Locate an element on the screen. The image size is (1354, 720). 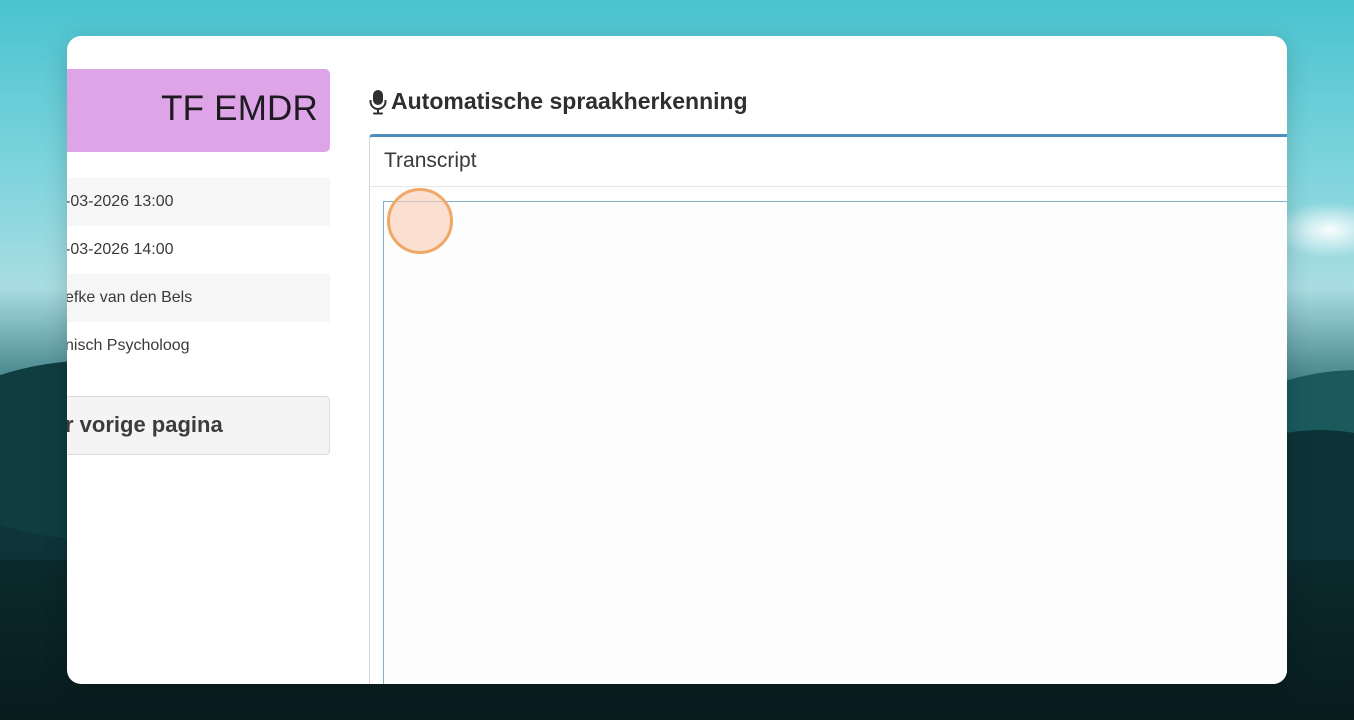
session-title-card: TF EMDR is located at coordinates (198, 110).